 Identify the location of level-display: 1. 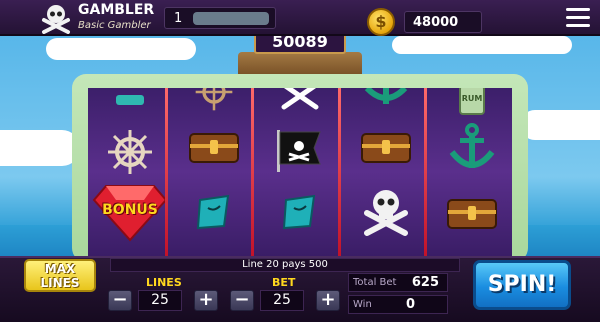
(220, 18).